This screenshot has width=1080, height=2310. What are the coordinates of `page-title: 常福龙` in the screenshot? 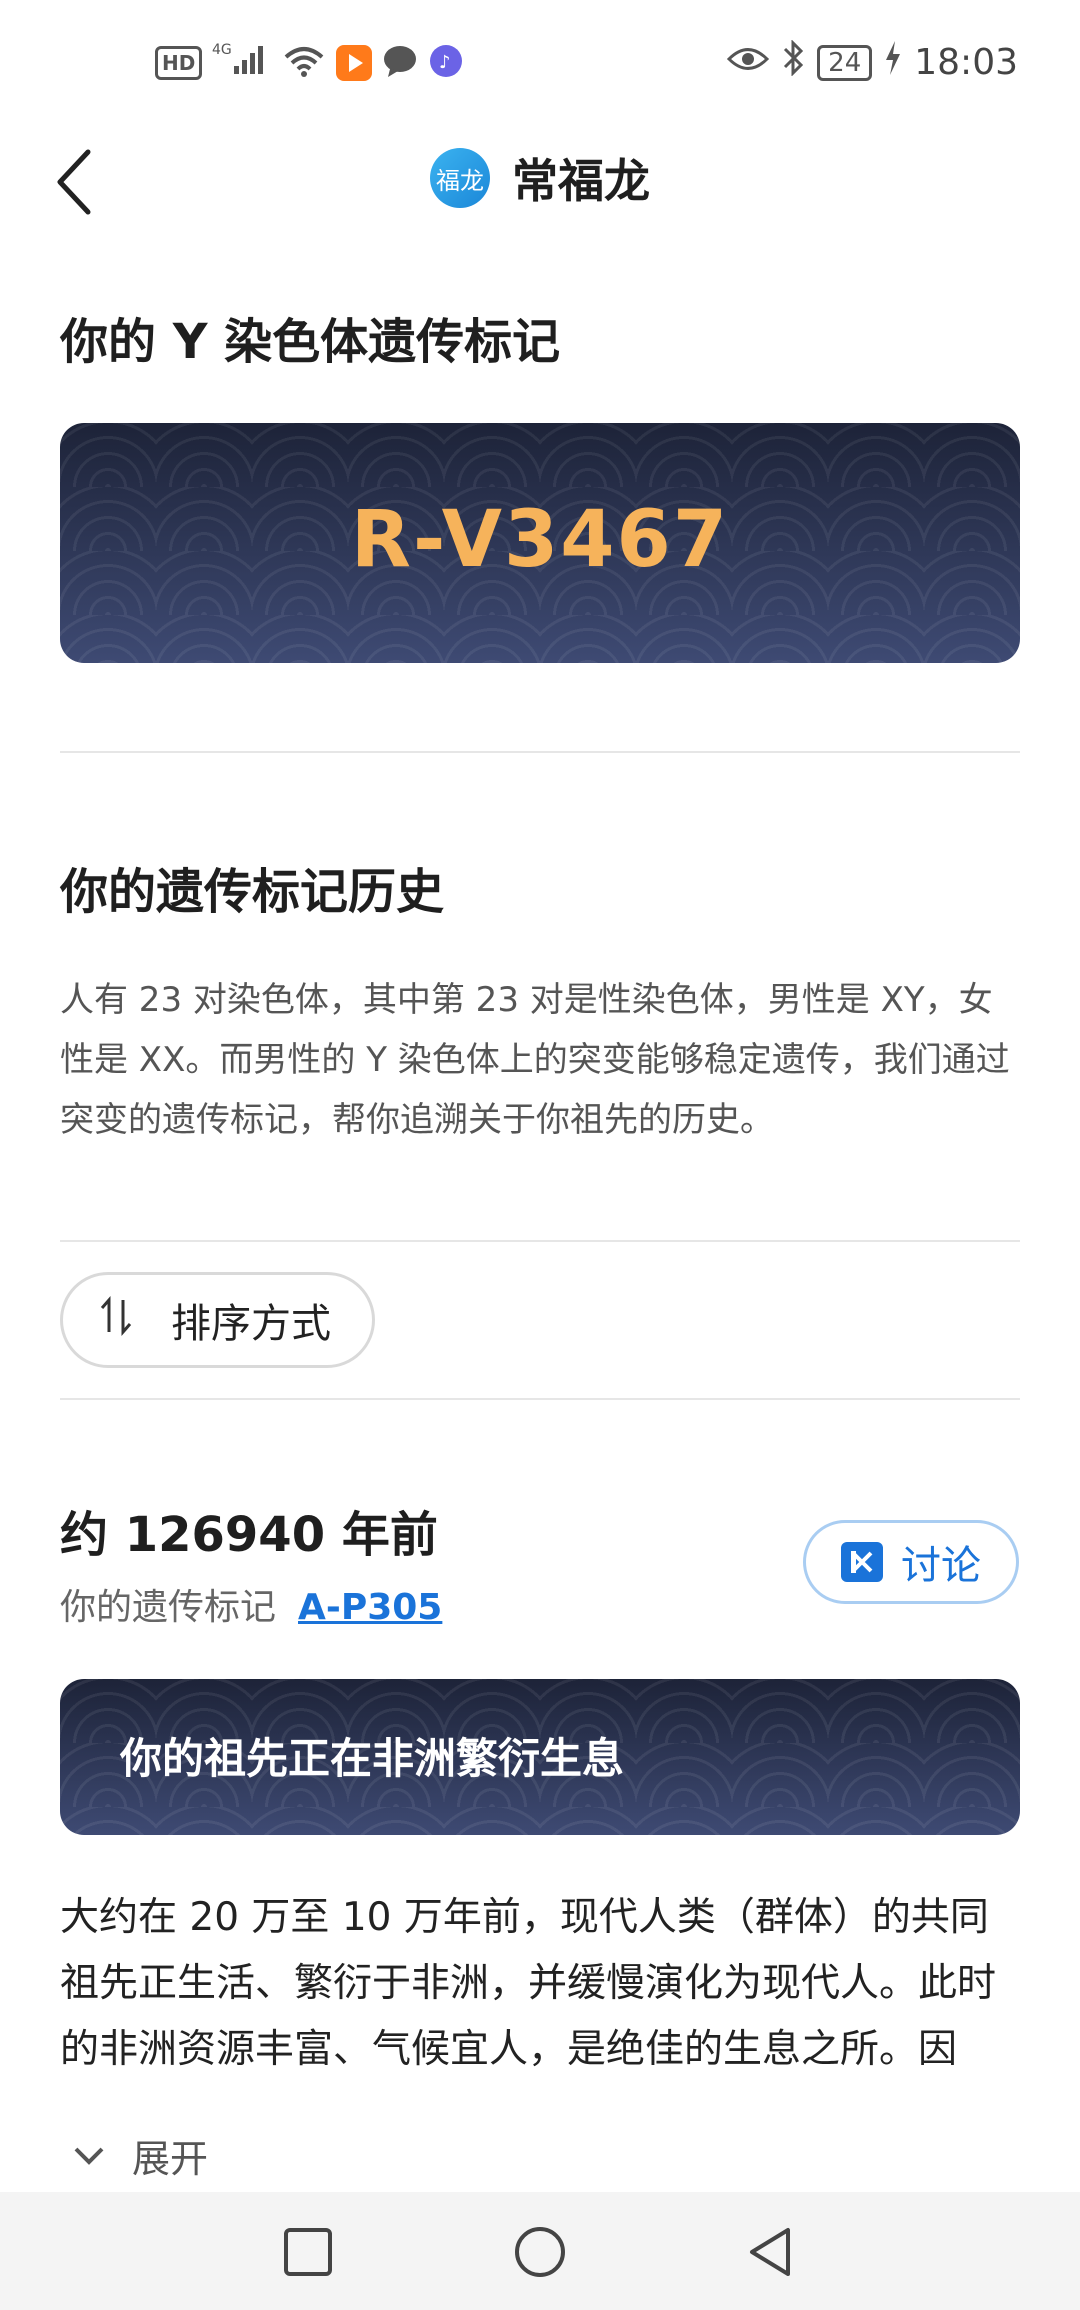 It's located at (581, 181).